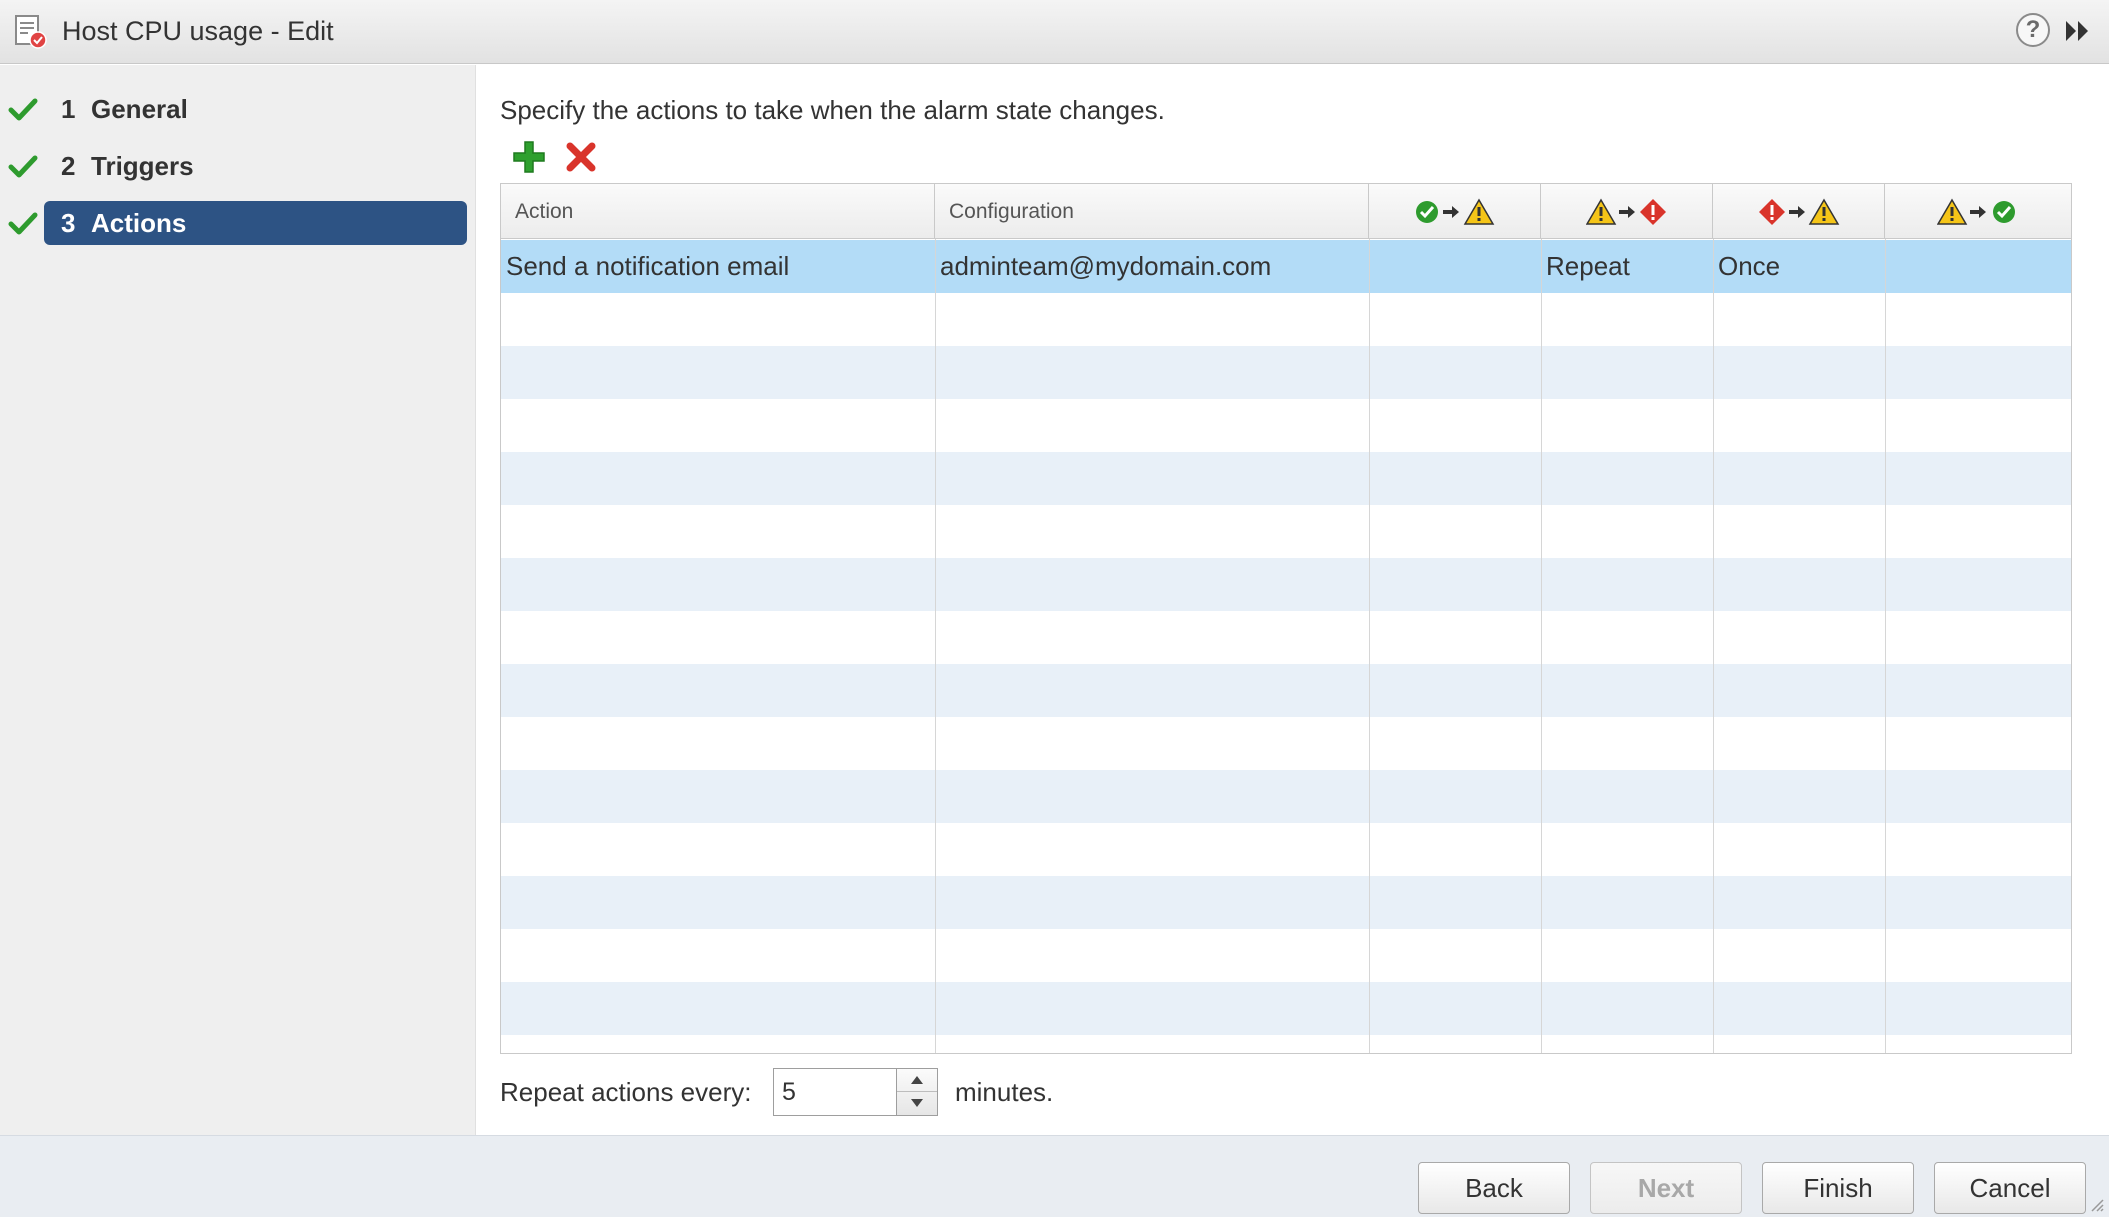 This screenshot has width=2109, height=1217. I want to click on step-label: Actions, so click(139, 223).